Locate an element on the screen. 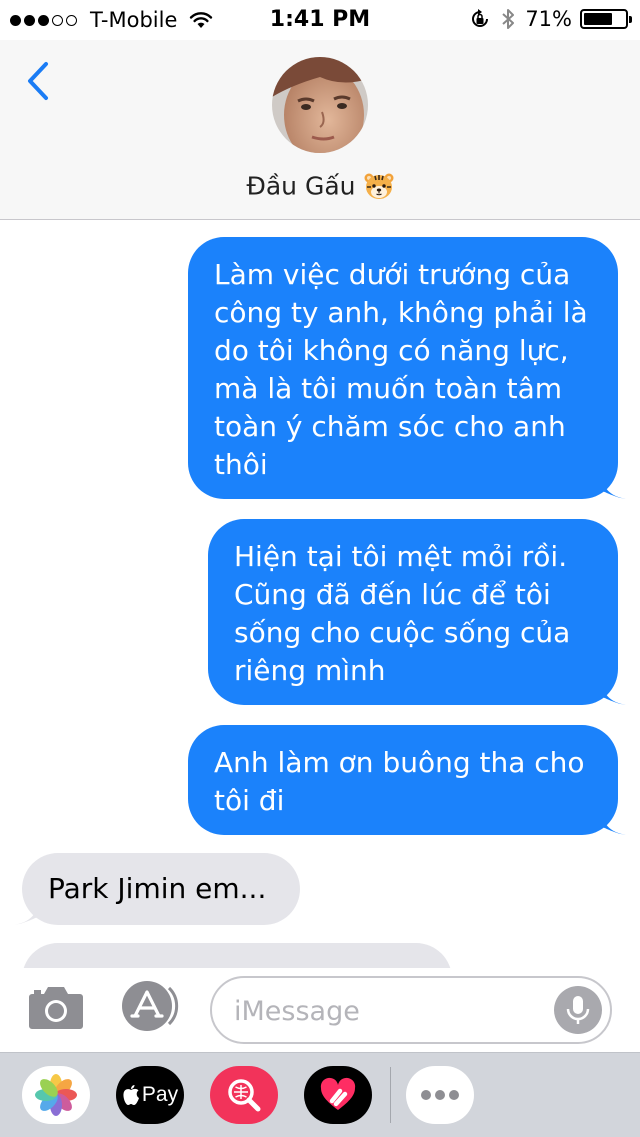  image-search-app-button is located at coordinates (244, 1095).